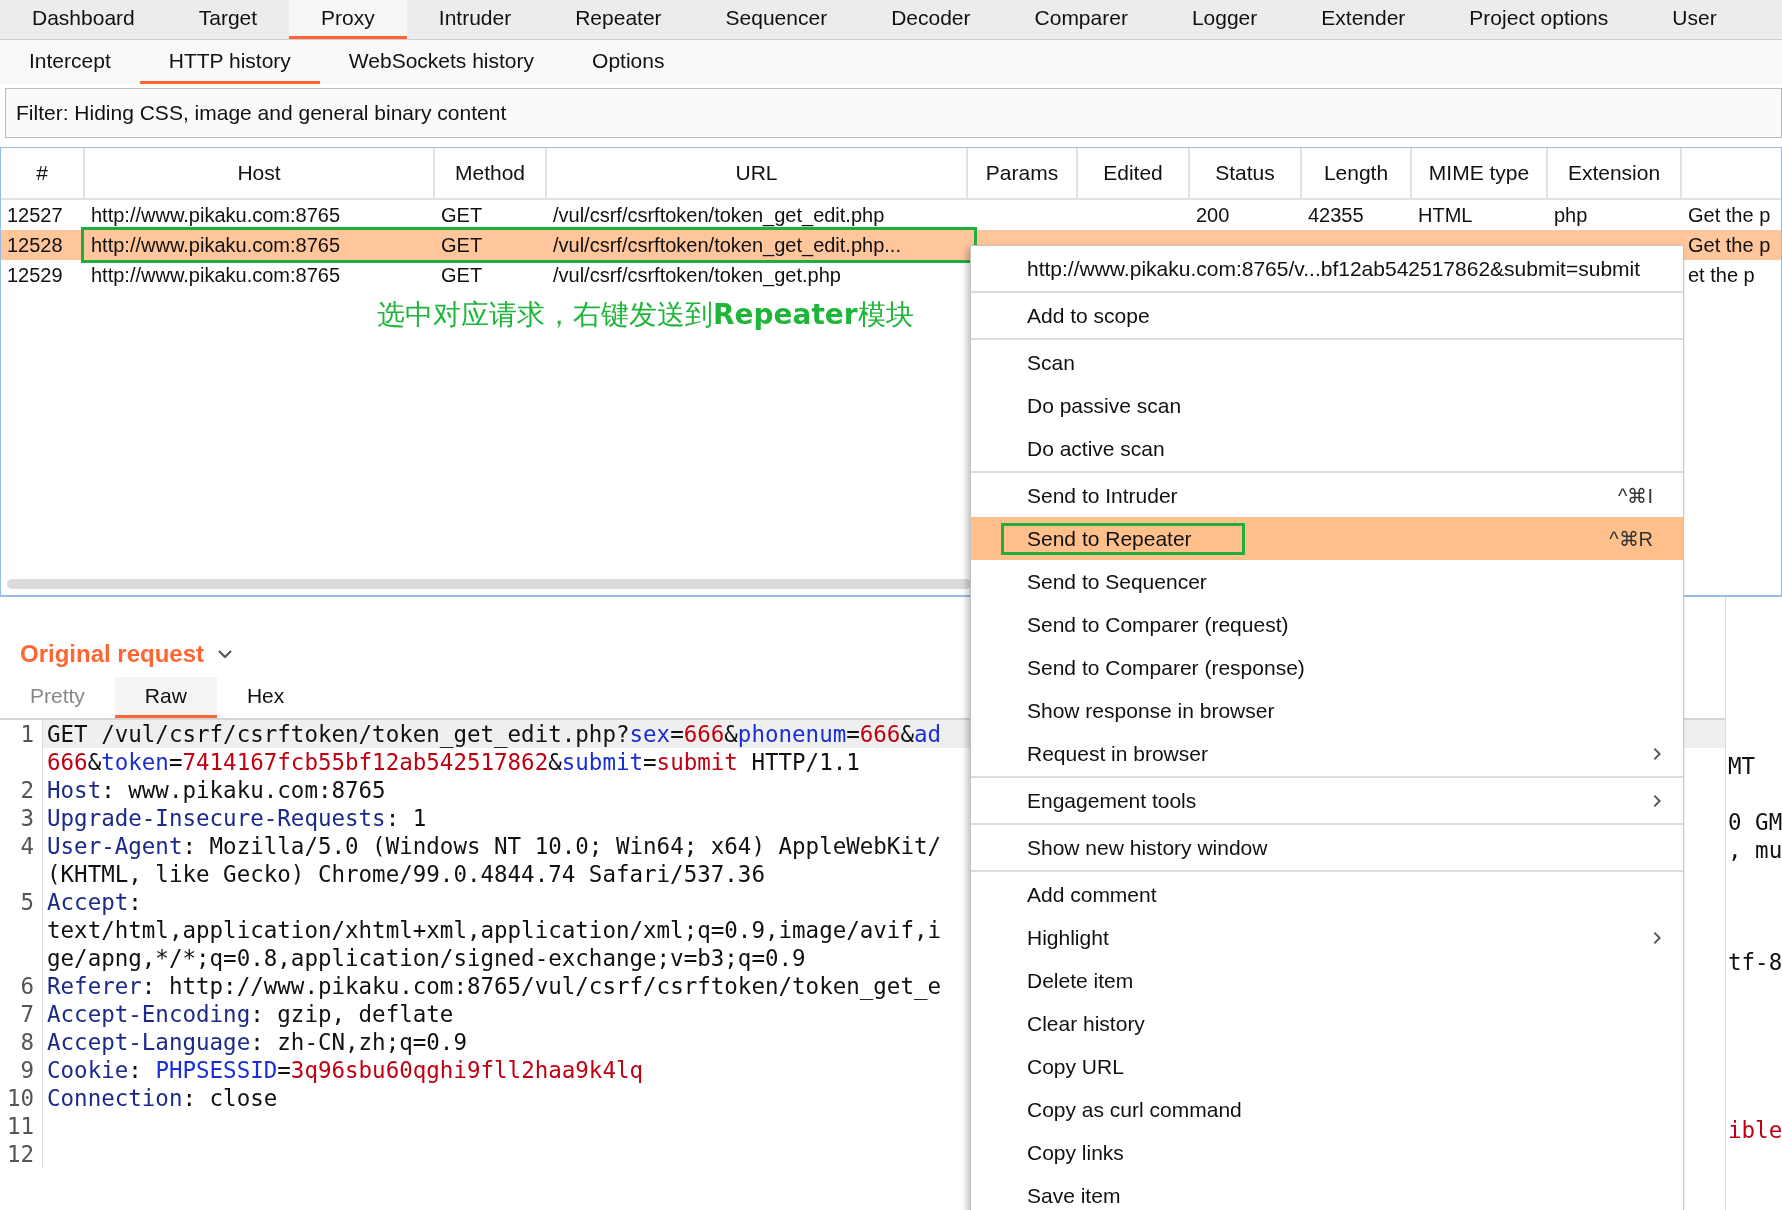 This screenshot has width=1782, height=1210. What do you see at coordinates (1327, 667) in the screenshot?
I see `menu-item: Send to Comparer (response)` at bounding box center [1327, 667].